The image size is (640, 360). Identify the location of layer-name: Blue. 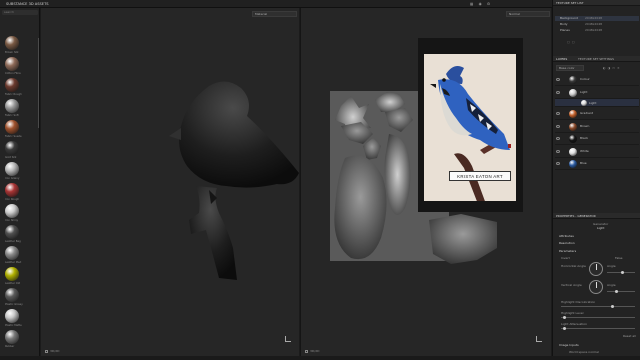
(583, 163).